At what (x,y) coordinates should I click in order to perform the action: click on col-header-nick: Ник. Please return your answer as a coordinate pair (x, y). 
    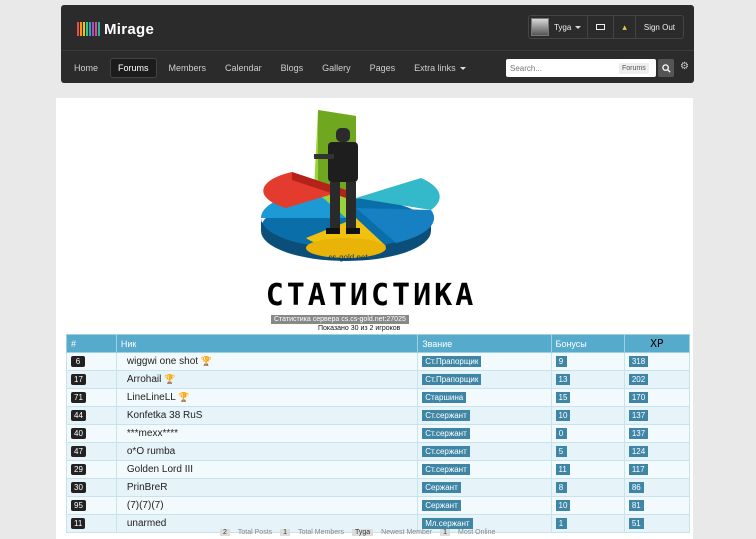
    Looking at the image, I should click on (267, 343).